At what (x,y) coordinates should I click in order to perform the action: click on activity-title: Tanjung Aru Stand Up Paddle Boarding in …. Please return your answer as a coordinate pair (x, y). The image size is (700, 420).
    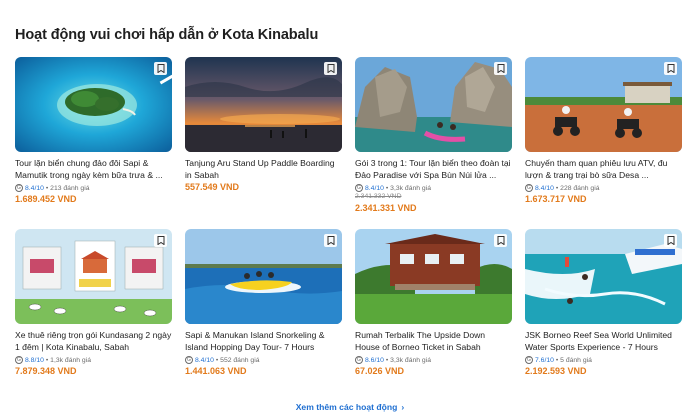
    Looking at the image, I should click on (263, 169).